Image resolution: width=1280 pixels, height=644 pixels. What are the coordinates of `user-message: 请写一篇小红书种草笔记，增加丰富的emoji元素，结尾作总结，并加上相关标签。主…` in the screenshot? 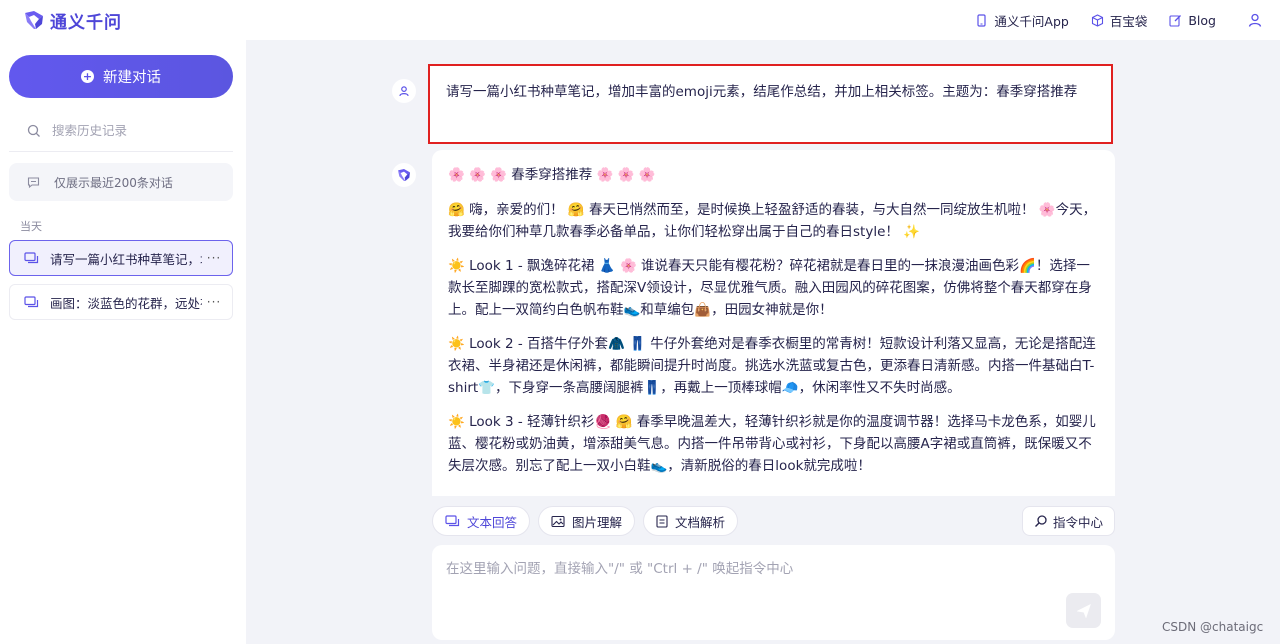 It's located at (770, 104).